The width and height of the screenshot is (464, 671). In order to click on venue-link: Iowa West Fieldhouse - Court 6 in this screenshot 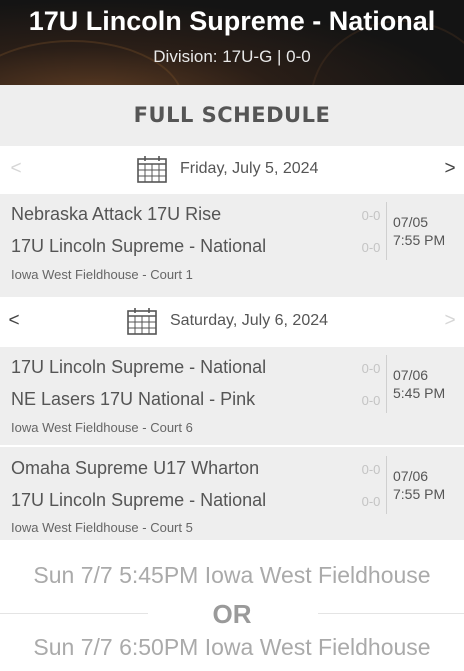, I will do `click(102, 427)`.